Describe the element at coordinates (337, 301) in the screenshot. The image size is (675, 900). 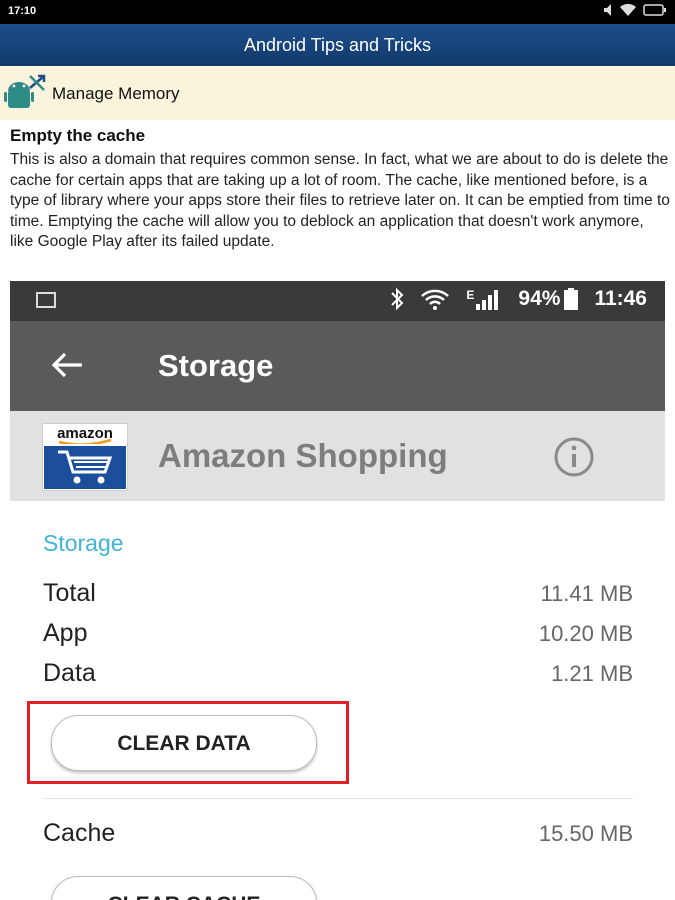
I see `screenshot-status-bar: E 94% 11:46` at that location.